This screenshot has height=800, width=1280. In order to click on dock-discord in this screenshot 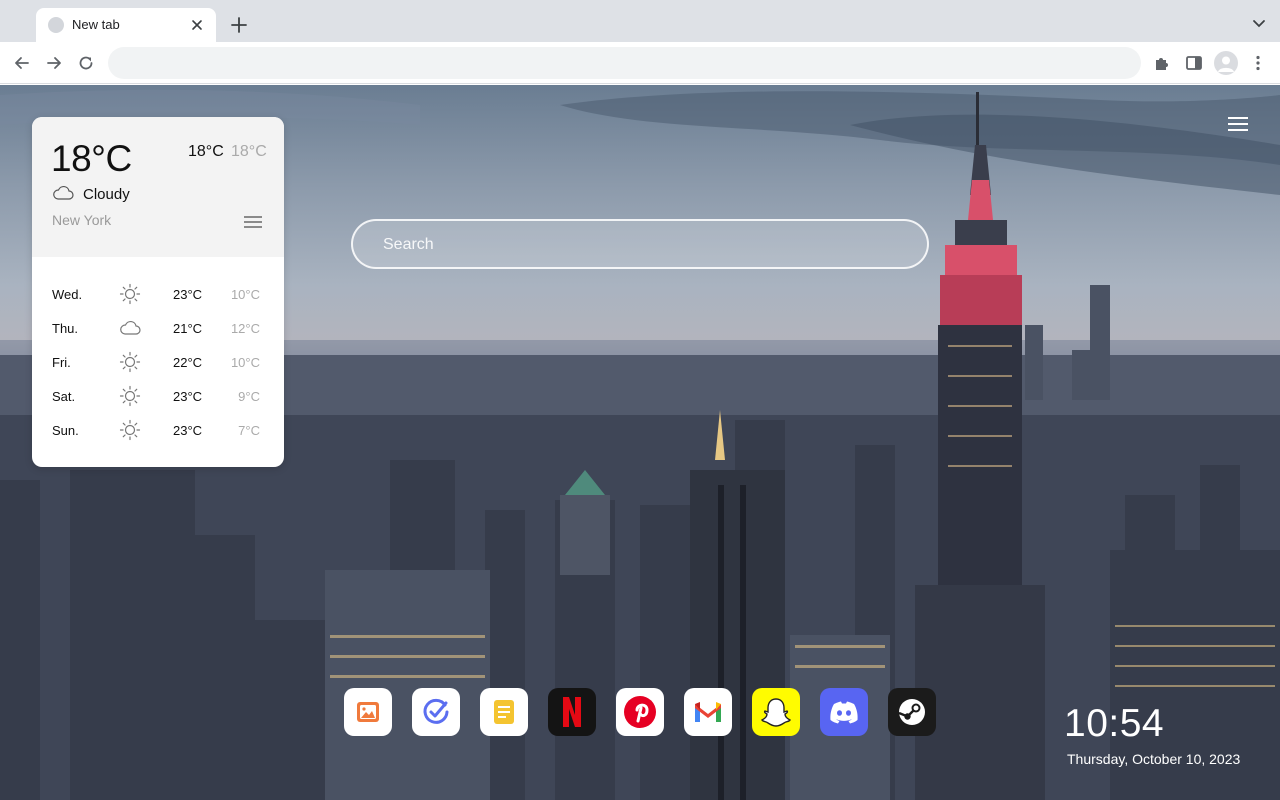, I will do `click(844, 712)`.